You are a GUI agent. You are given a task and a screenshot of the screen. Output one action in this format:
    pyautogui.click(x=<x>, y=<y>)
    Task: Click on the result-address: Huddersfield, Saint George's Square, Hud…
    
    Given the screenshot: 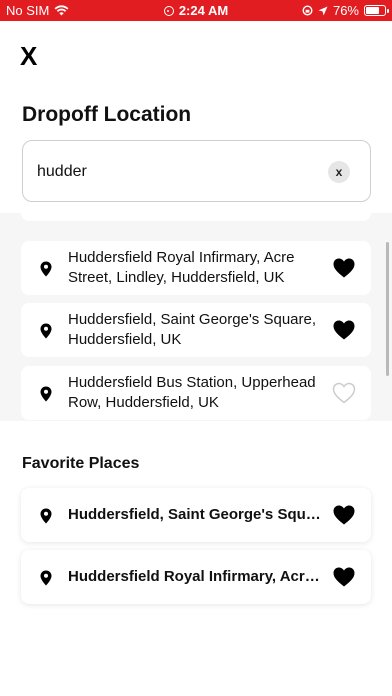 What is the action you would take?
    pyautogui.click(x=192, y=329)
    